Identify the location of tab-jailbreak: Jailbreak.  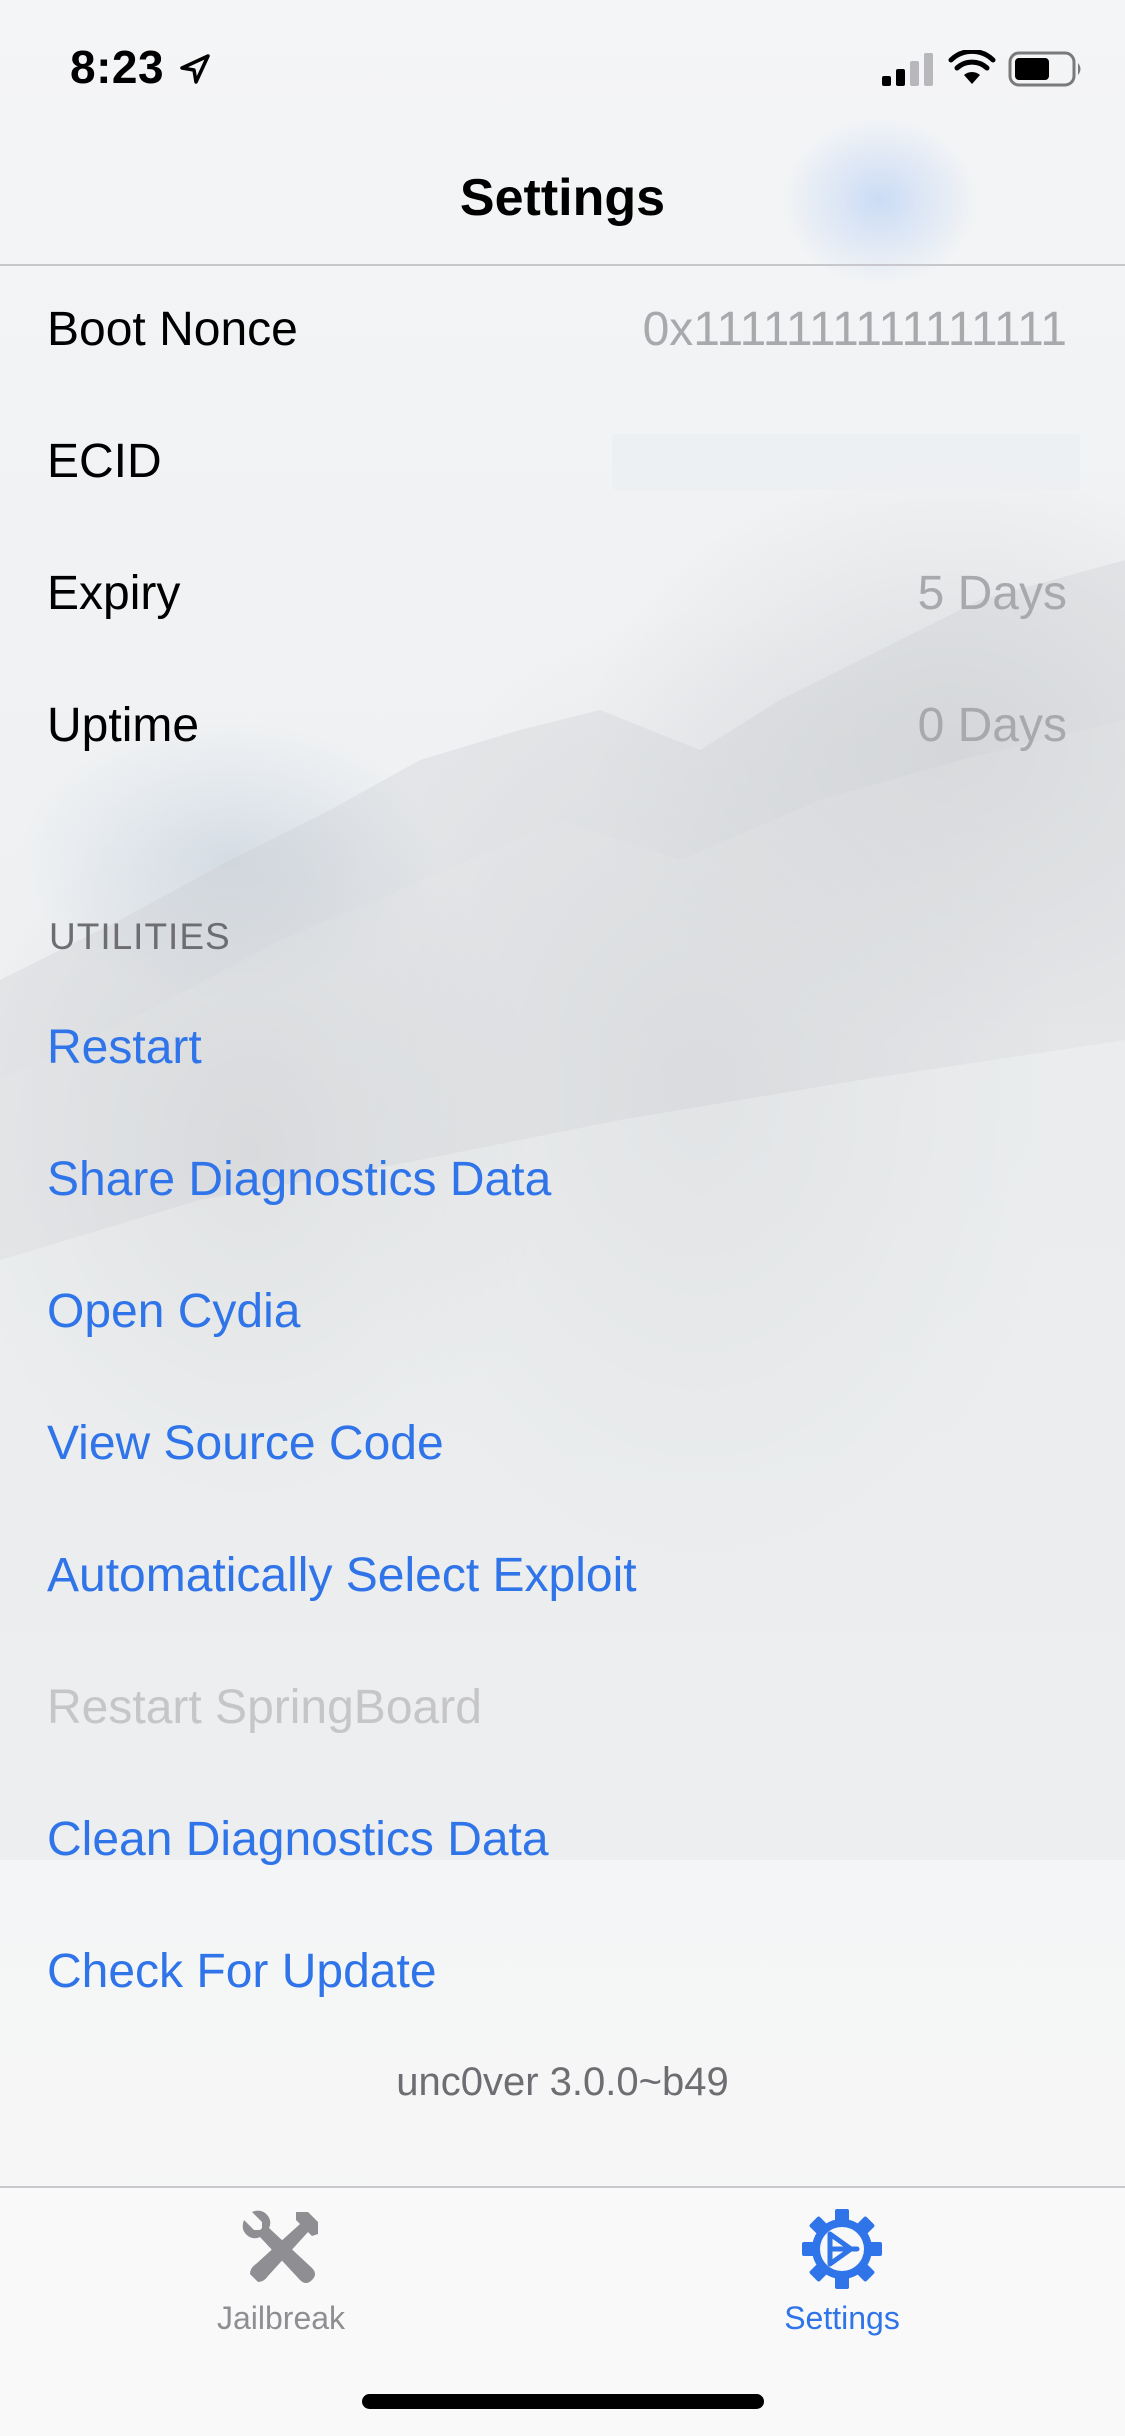
(281, 2281).